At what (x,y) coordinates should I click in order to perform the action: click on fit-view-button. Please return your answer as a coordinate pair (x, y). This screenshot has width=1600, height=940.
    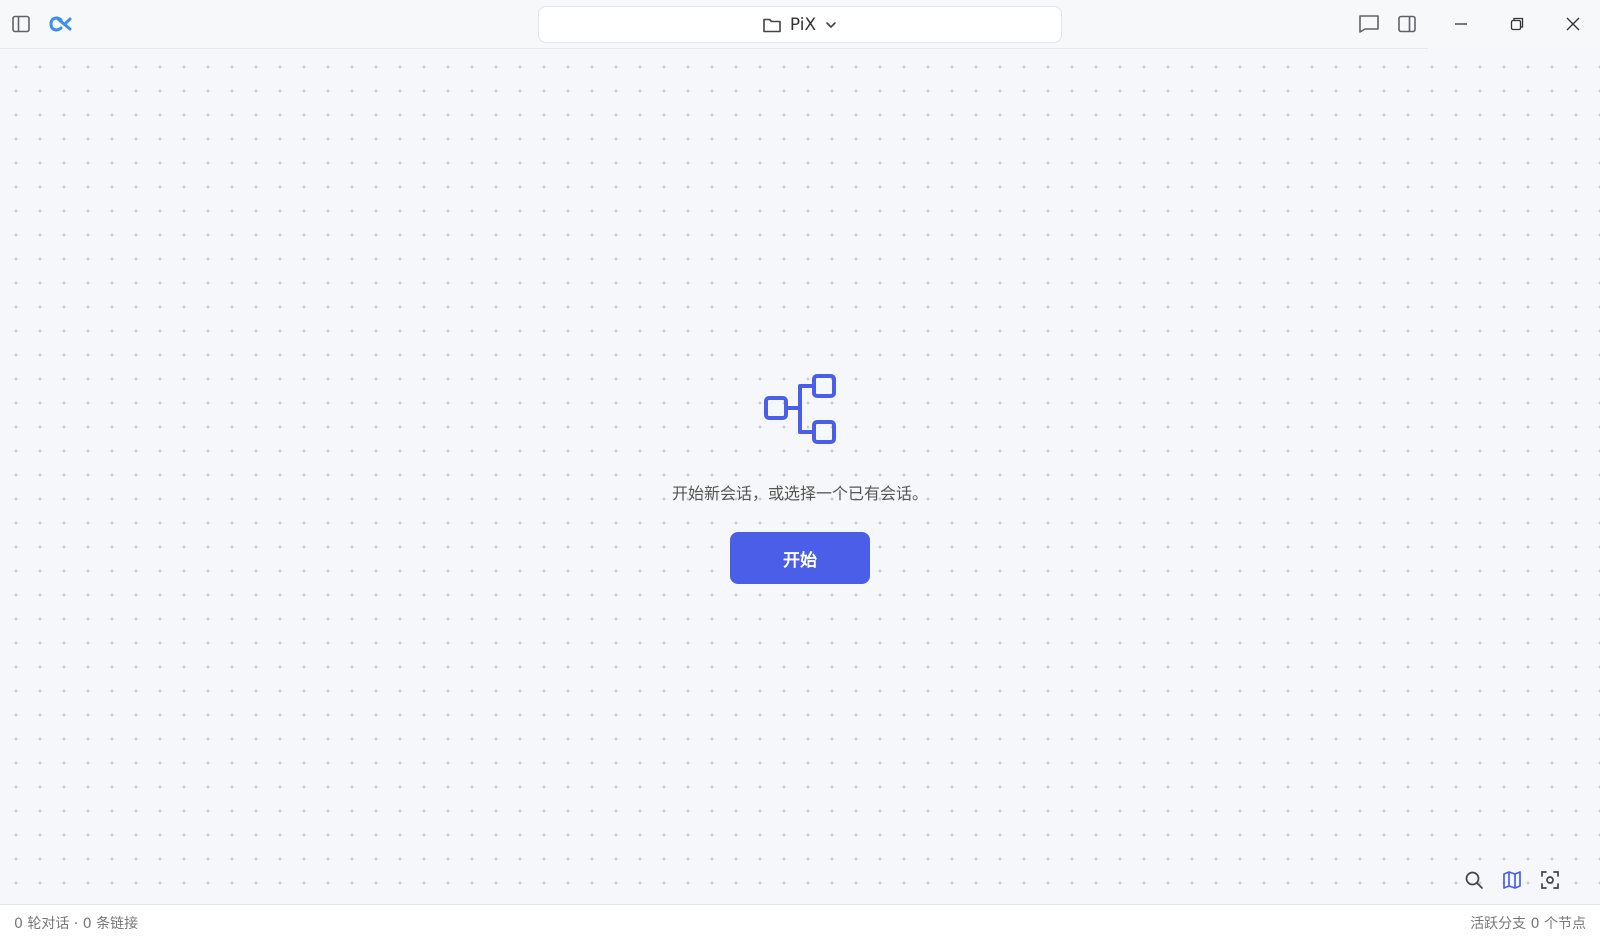
    Looking at the image, I should click on (1550, 880).